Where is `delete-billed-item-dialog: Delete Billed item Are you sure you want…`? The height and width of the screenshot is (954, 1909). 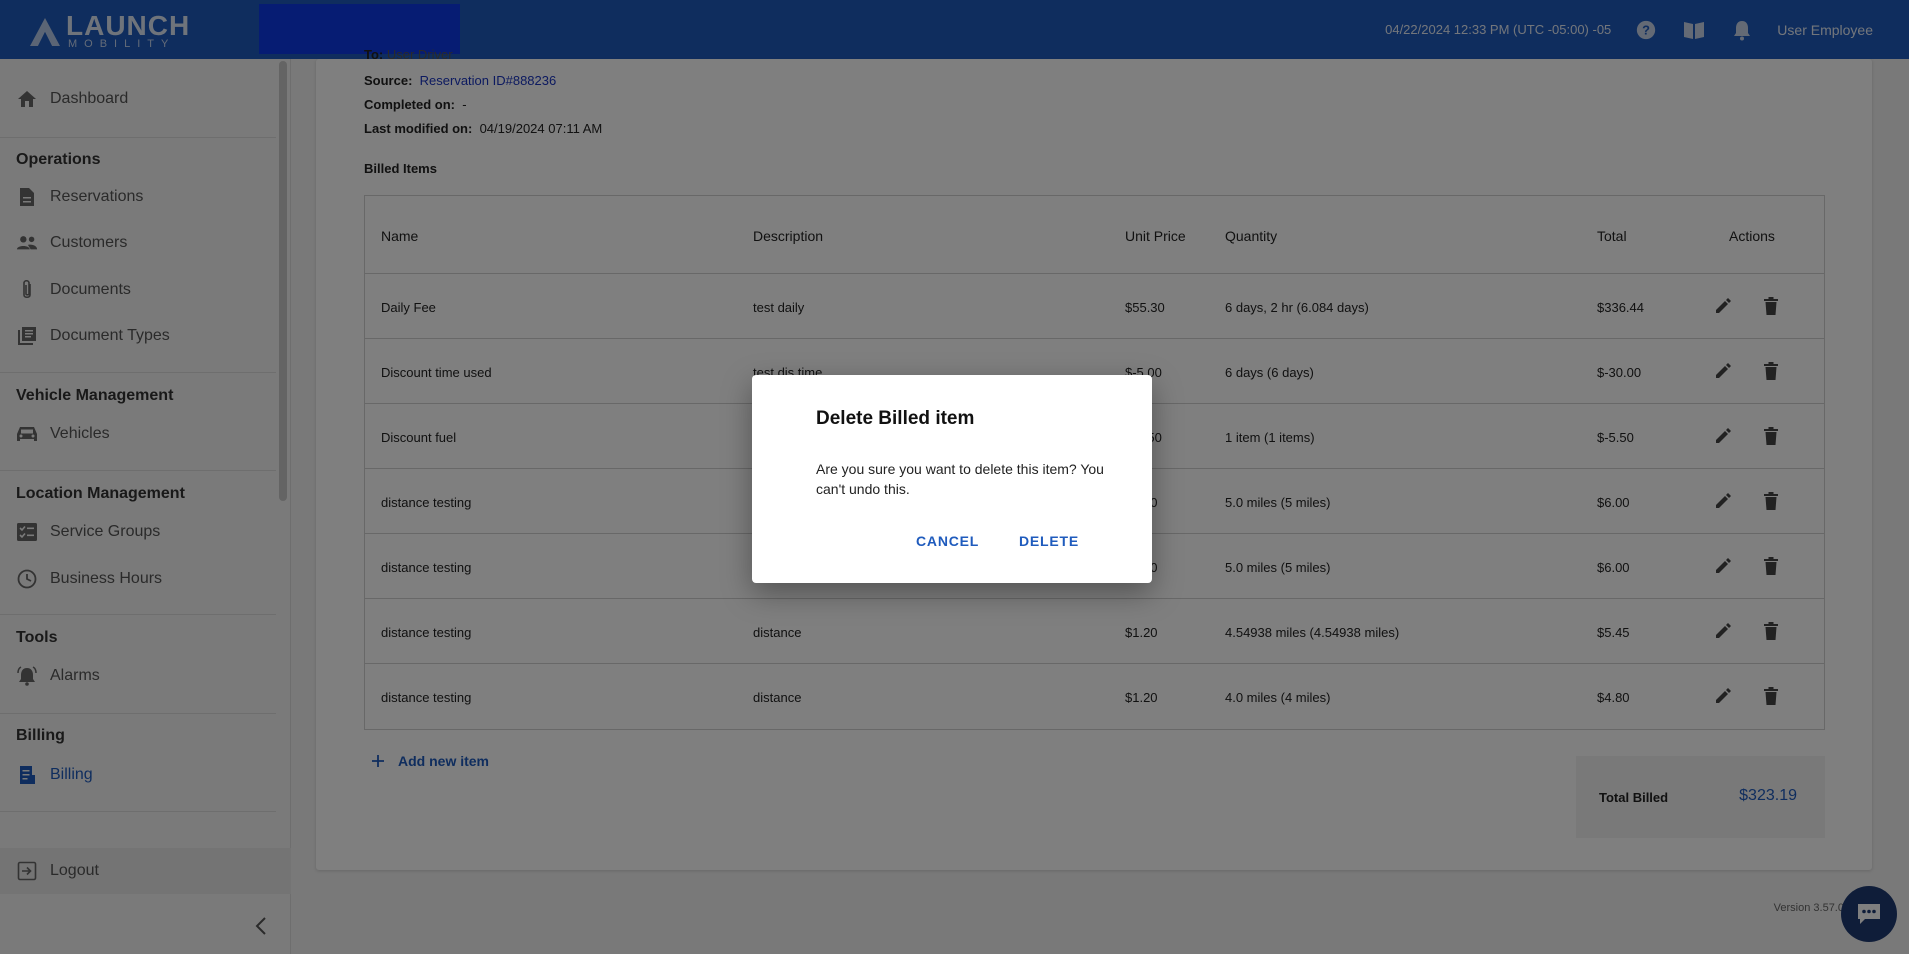 delete-billed-item-dialog: Delete Billed item Are you sure you want… is located at coordinates (952, 479).